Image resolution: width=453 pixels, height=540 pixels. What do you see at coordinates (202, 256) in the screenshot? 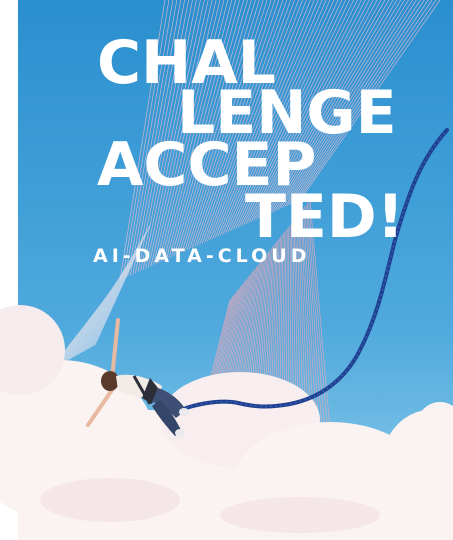
I see `tagline: AI-DATA-CLOUD` at bounding box center [202, 256].